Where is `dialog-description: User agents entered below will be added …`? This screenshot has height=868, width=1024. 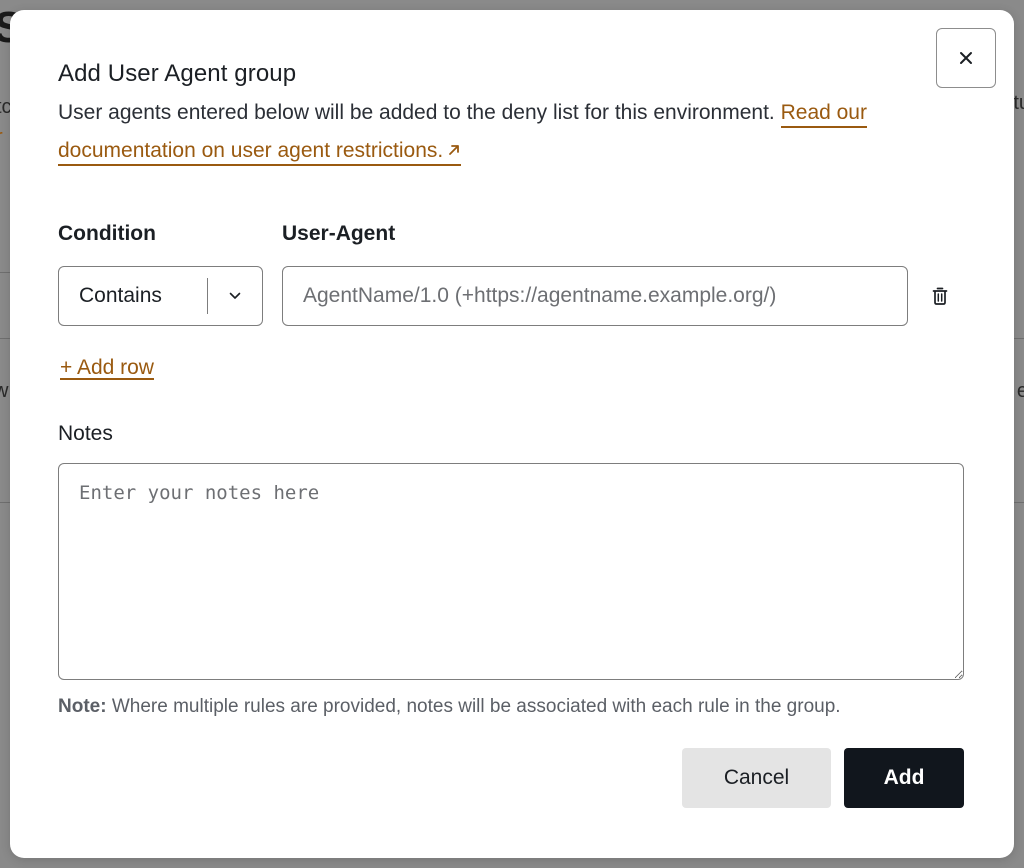 dialog-description: User agents entered below will be added … is located at coordinates (508, 132).